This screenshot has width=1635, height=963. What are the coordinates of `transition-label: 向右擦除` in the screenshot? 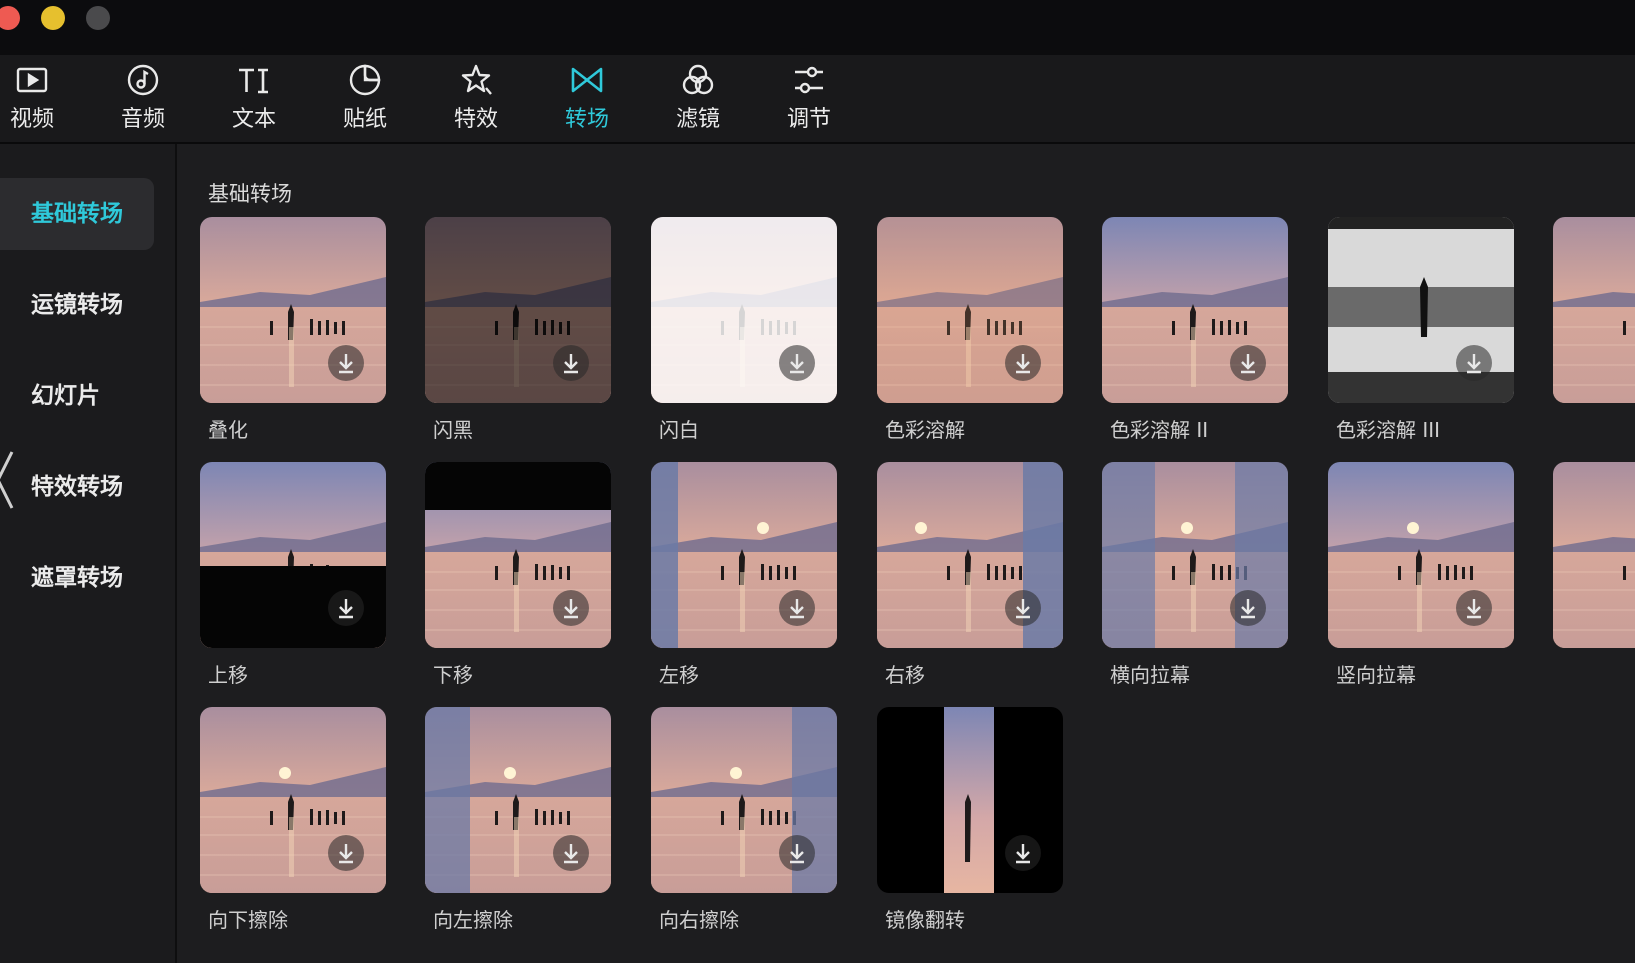 It's located at (699, 920).